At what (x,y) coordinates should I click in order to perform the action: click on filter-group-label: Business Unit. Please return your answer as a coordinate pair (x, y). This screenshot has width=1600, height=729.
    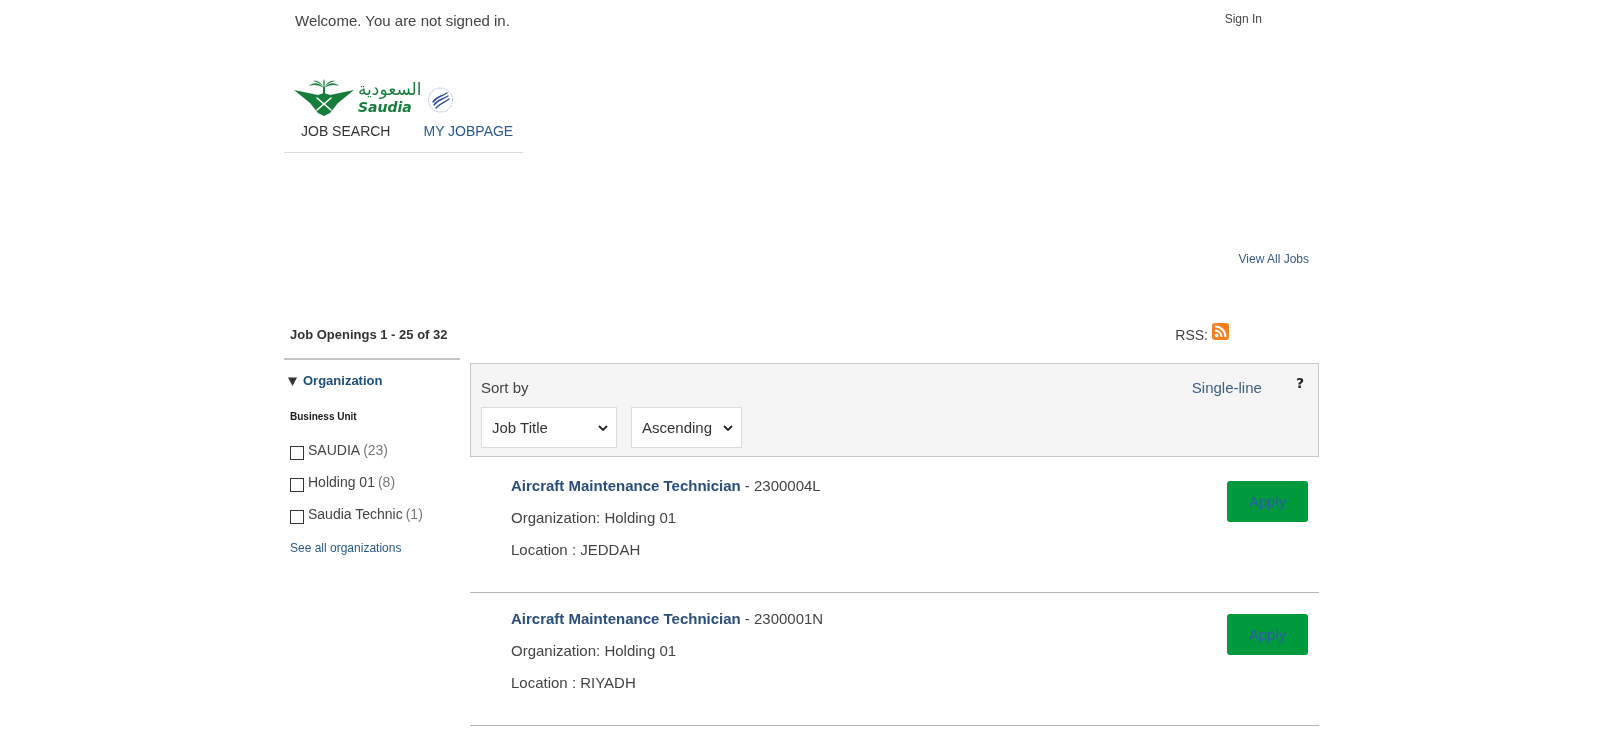
    Looking at the image, I should click on (323, 417).